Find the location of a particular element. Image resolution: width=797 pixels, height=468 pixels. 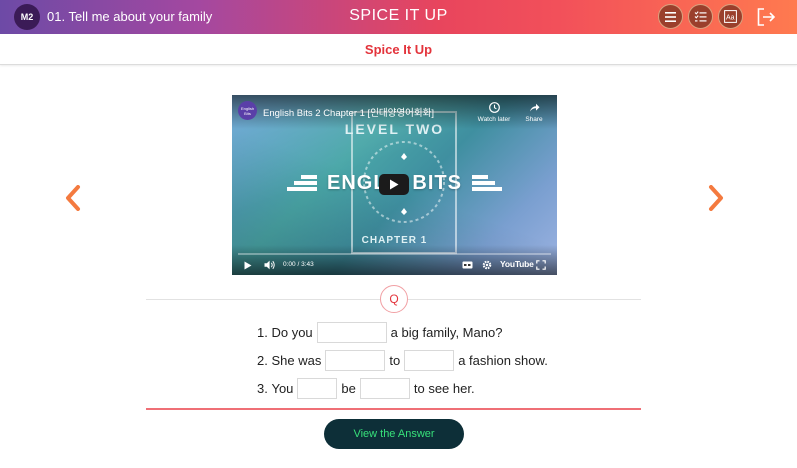

watch-later-label: Watch later is located at coordinates (494, 119).